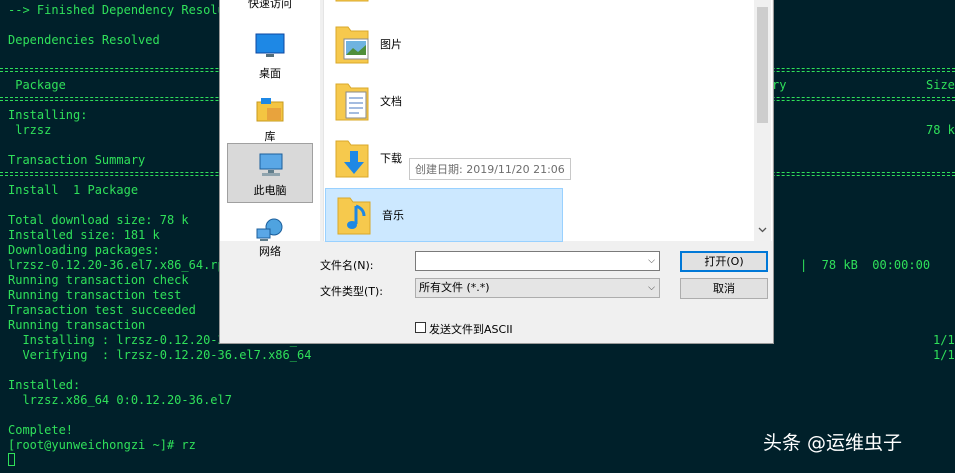 This screenshot has height=473, width=955. I want to click on terminal-line: Complete!, so click(41, 430).